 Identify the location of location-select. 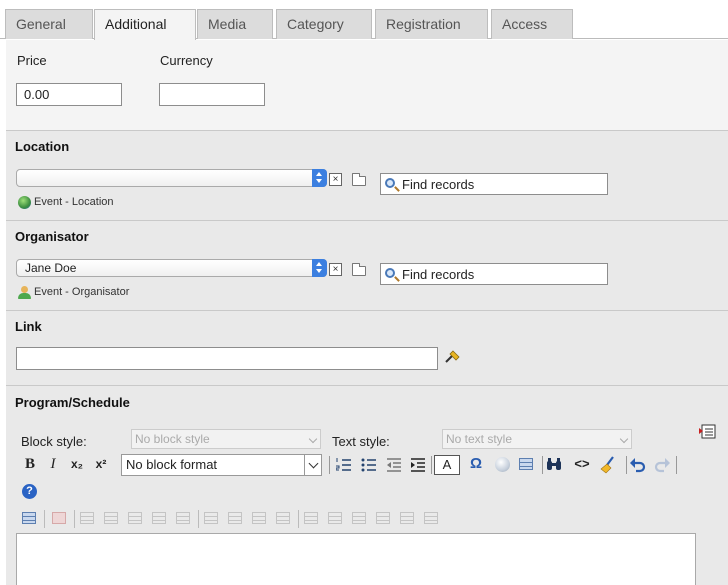
(171, 178).